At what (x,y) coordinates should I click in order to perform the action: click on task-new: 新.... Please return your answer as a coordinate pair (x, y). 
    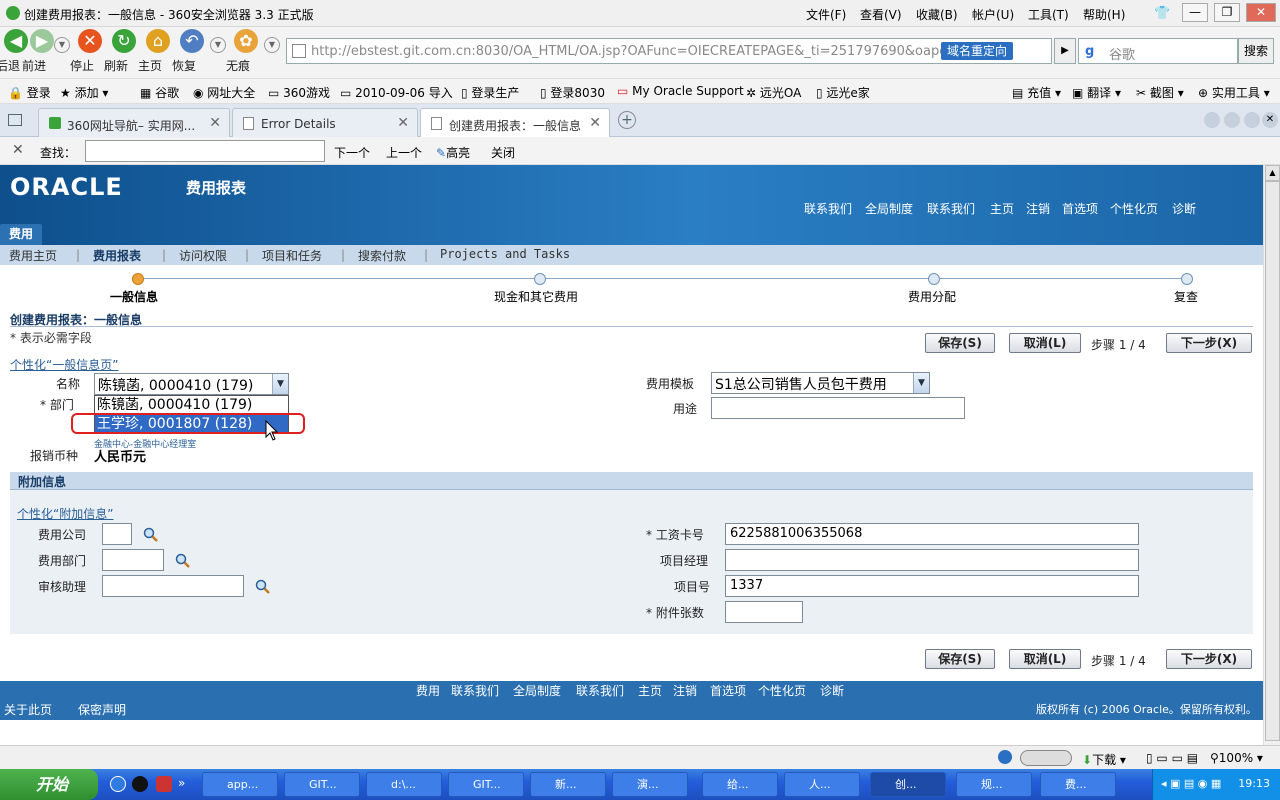
    Looking at the image, I should click on (568, 784).